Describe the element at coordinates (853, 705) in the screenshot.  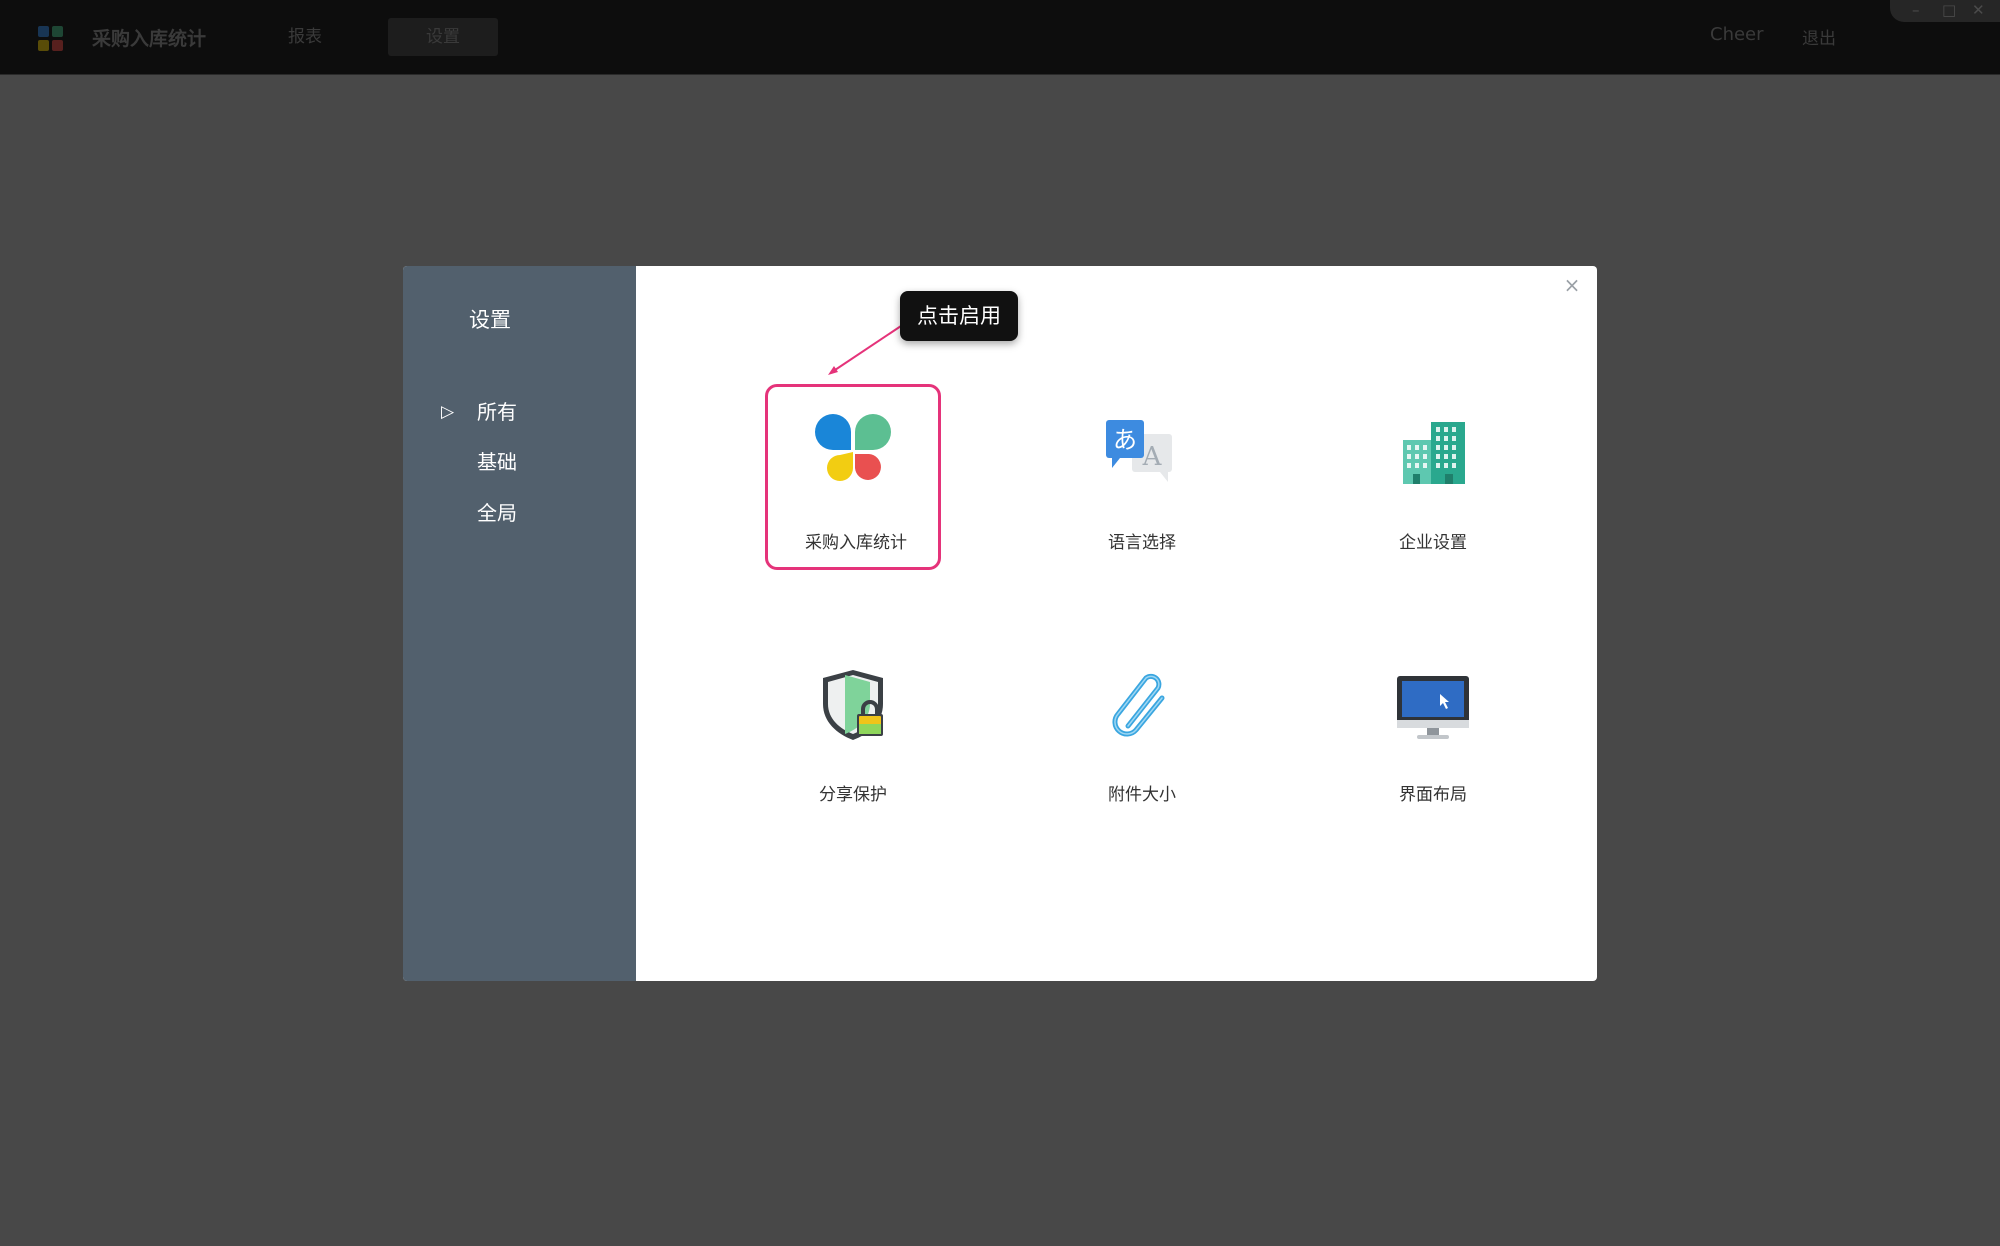
I see `shield-lock-icon` at that location.